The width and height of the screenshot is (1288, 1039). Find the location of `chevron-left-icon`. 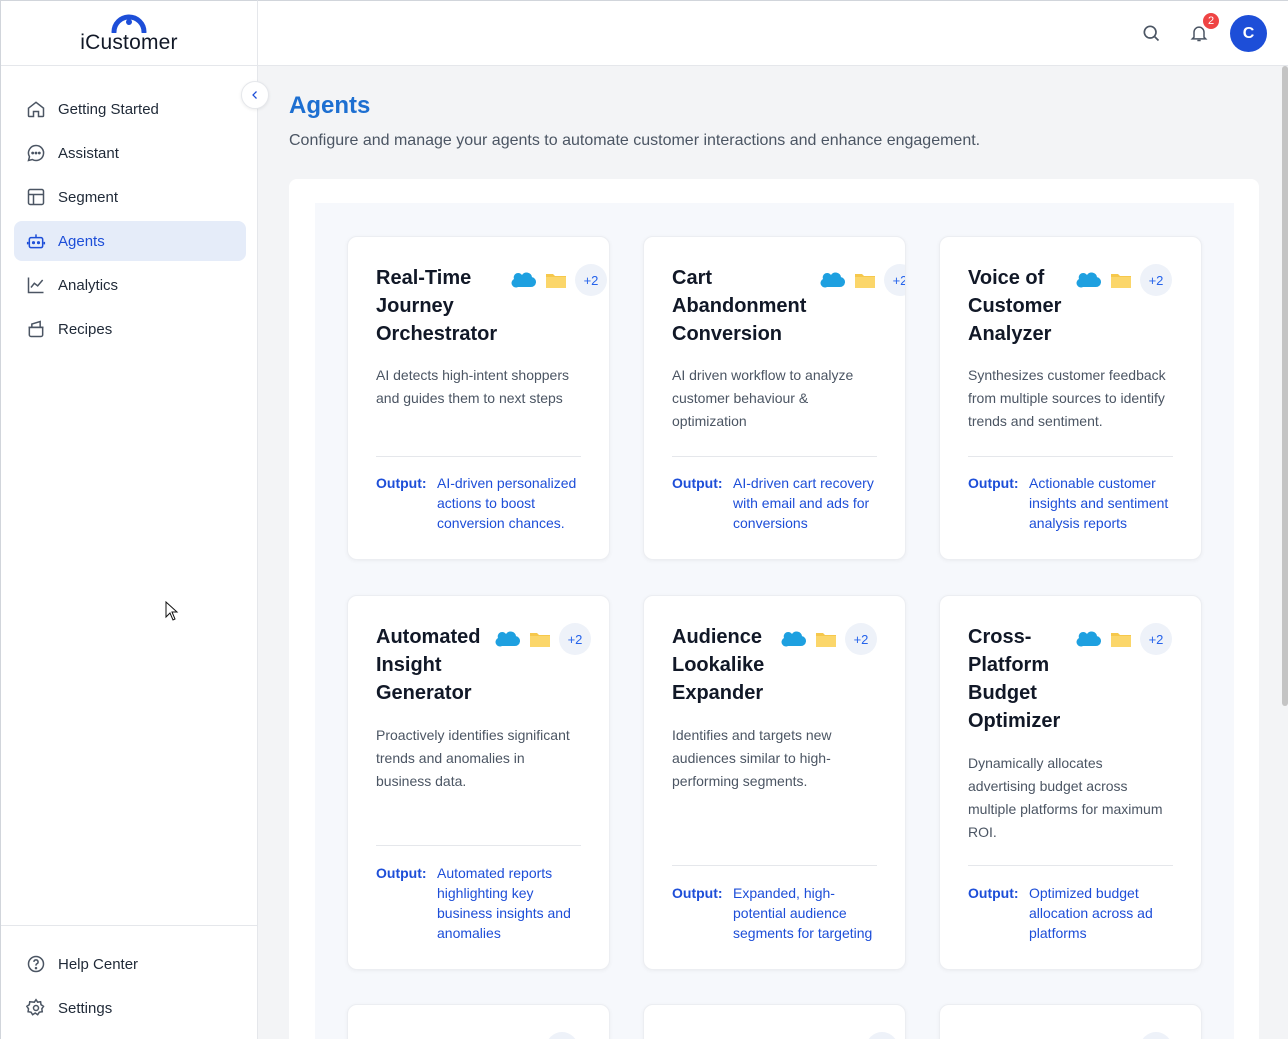

chevron-left-icon is located at coordinates (254, 95).